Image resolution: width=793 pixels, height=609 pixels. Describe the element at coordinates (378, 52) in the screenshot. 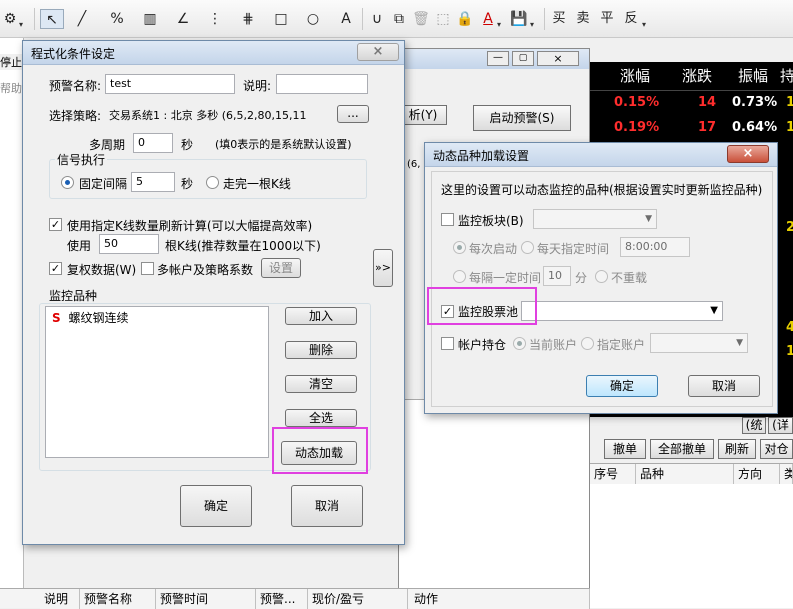

I see `condition-close-icon: ×` at that location.